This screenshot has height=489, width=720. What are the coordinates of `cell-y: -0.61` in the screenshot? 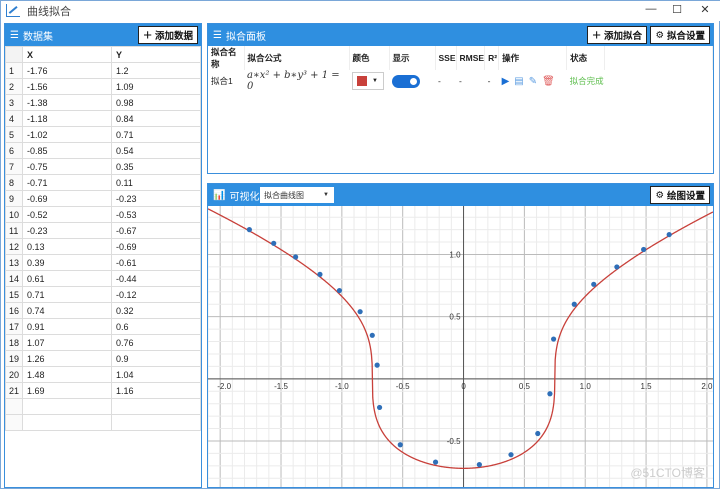 It's located at (156, 262).